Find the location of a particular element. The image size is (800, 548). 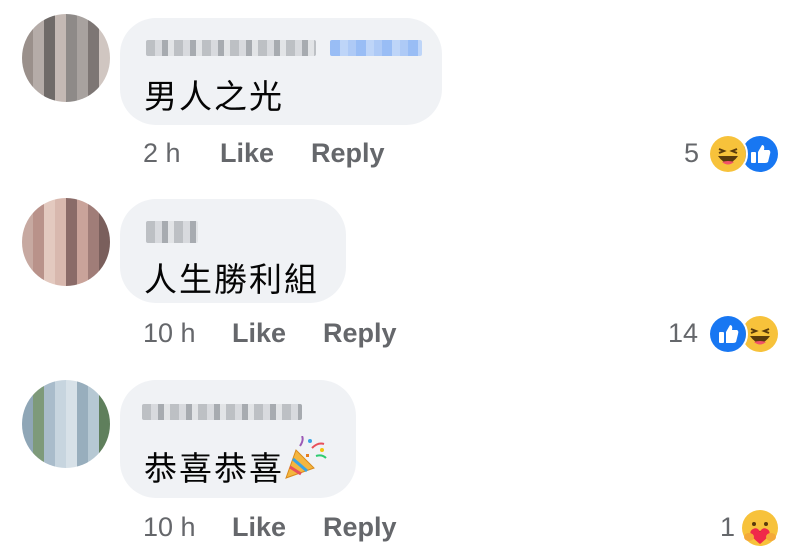

comment-text: 人生勝利組 is located at coordinates (231, 279).